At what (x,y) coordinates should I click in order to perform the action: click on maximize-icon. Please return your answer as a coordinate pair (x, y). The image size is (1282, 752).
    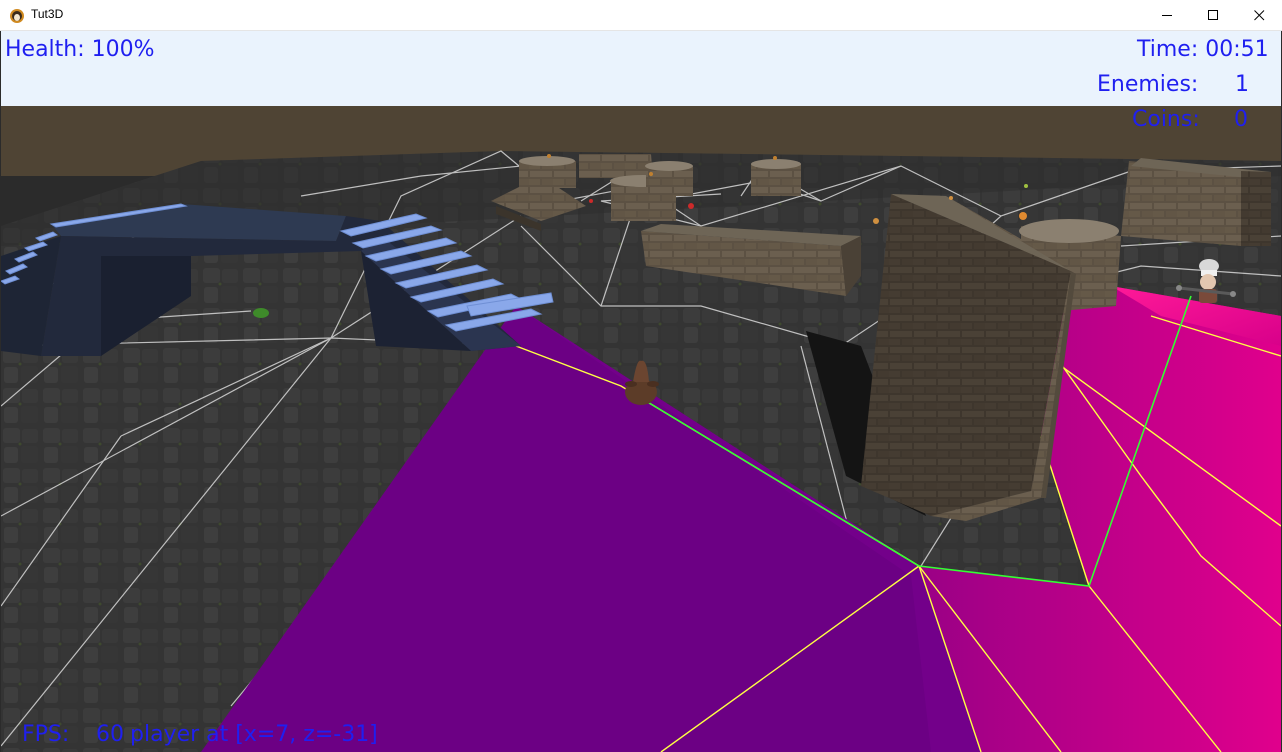
    Looking at the image, I should click on (1213, 15).